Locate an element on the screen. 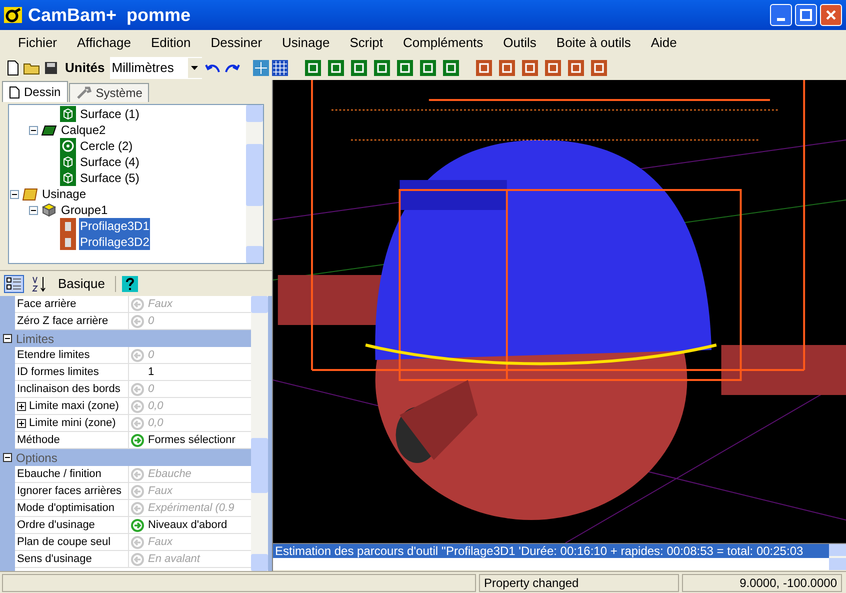  menu-item: Edition is located at coordinates (170, 43).